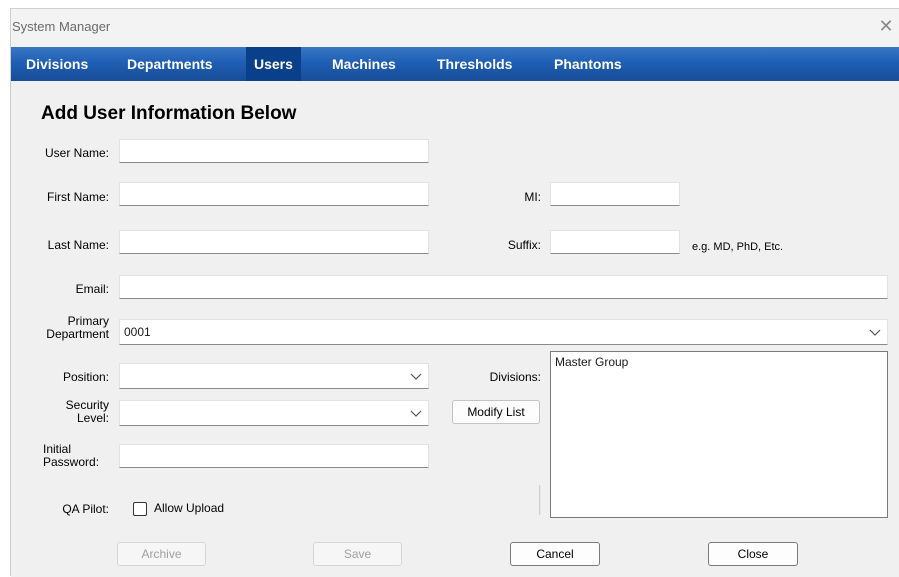  I want to click on primary-department-label: Primary Department, so click(60, 328).